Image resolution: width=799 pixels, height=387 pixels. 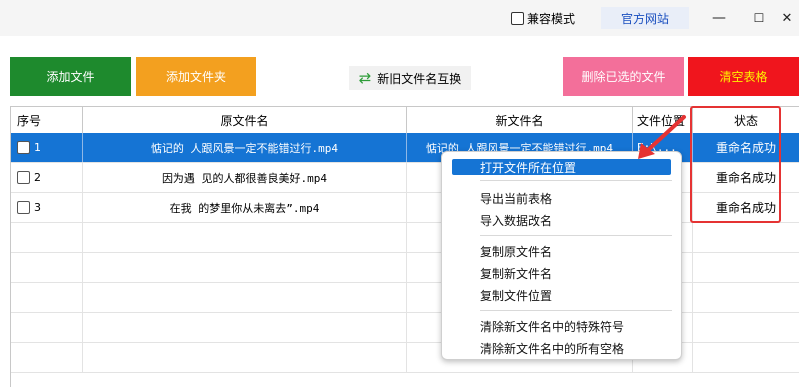 I want to click on original-name-cell: 在我 的梦里你从未离去”.mp4, so click(x=245, y=207).